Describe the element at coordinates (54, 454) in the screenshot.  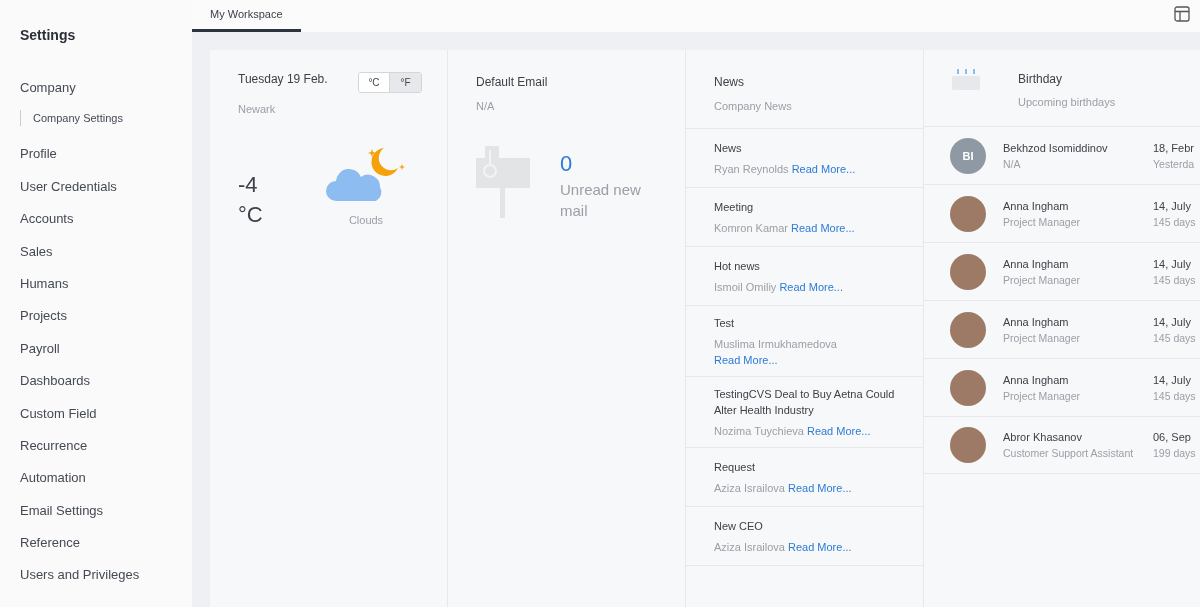
I see `sidebar-item: Recurrence` at that location.